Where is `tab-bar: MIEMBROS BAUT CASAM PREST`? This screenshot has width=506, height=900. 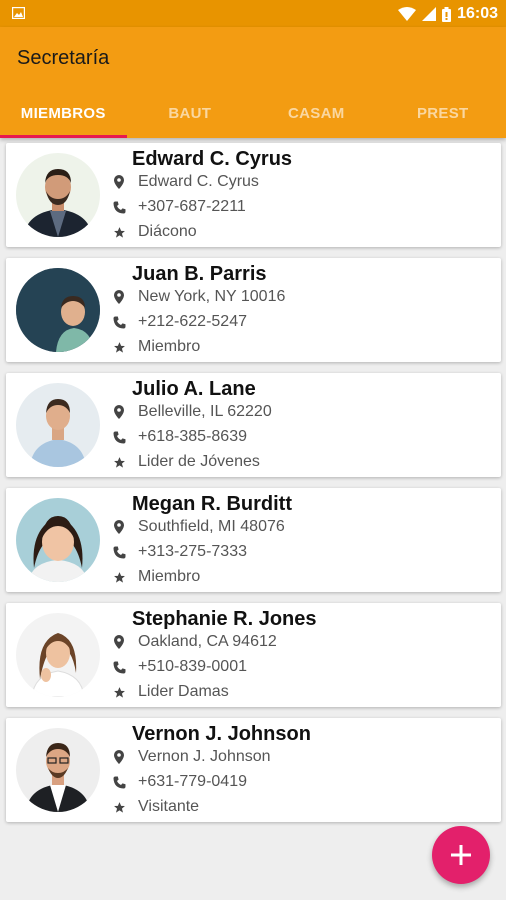
tab-bar: MIEMBROS BAUT CASAM PREST is located at coordinates (253, 114).